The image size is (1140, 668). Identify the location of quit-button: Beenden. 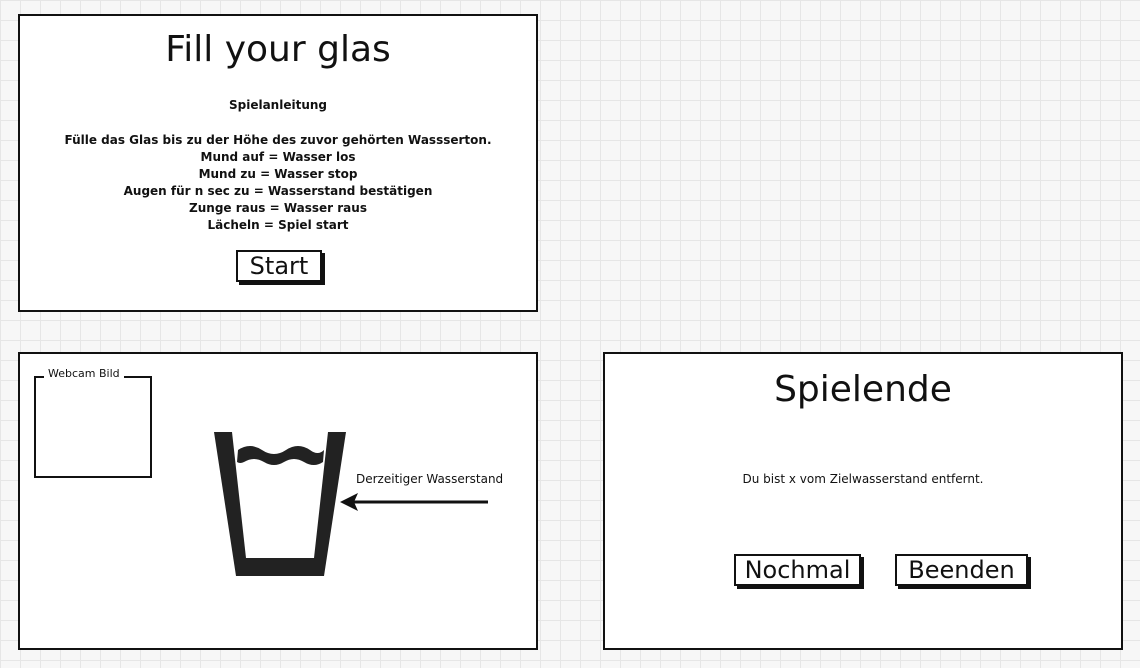
(961, 570).